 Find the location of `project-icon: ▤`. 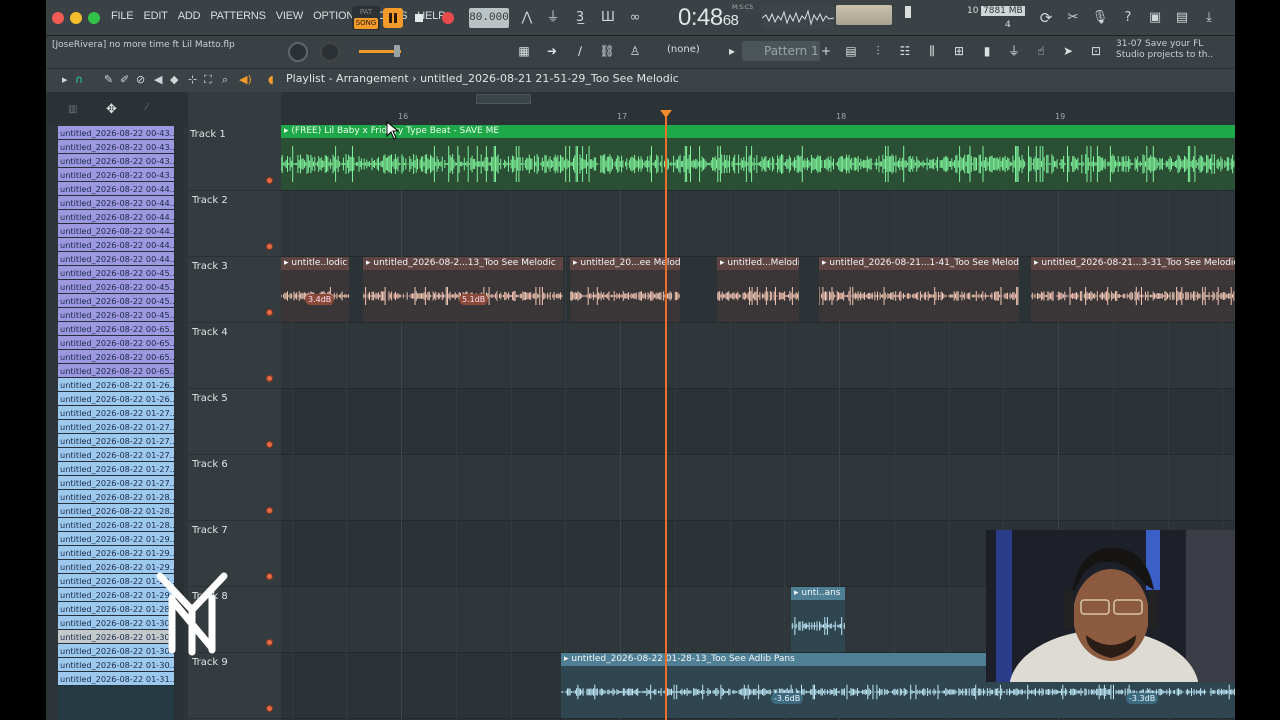

project-icon: ▤ is located at coordinates (1182, 18).